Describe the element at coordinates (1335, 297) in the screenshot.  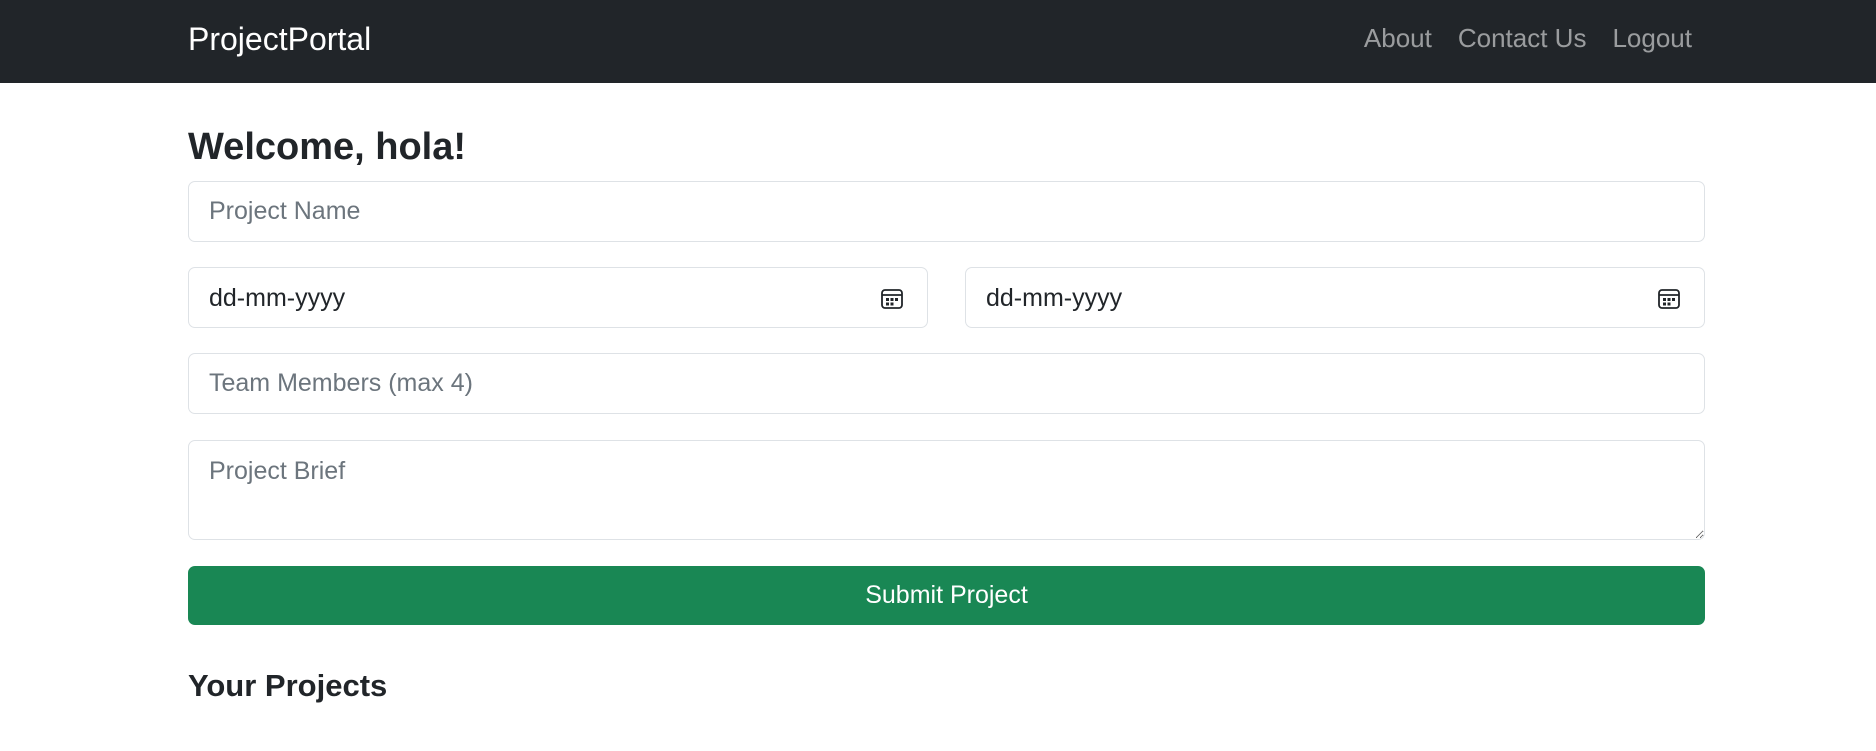
I see `end-date-input: dd-mm-yyyy` at that location.